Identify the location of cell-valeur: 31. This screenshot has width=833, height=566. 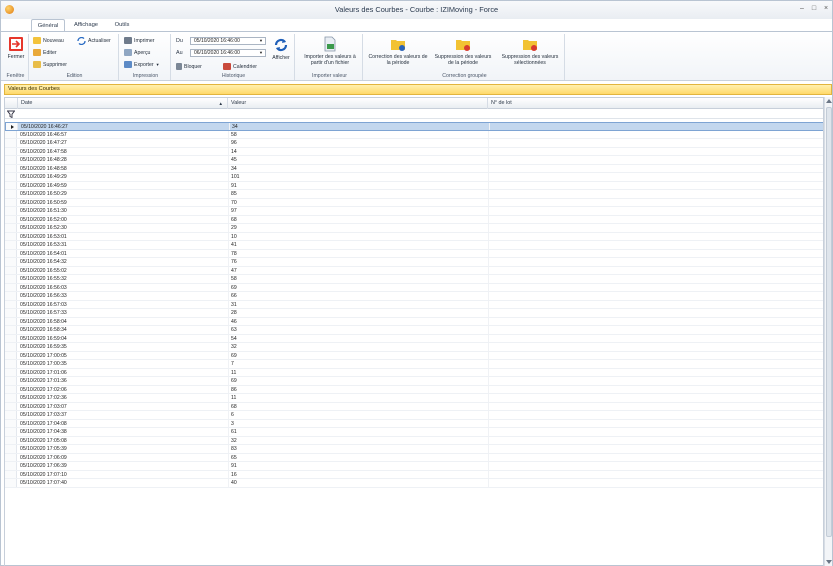
(358, 304).